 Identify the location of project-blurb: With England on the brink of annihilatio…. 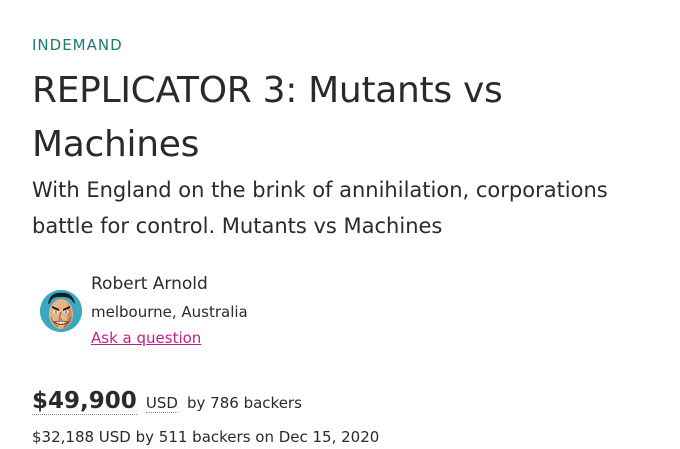
(320, 208).